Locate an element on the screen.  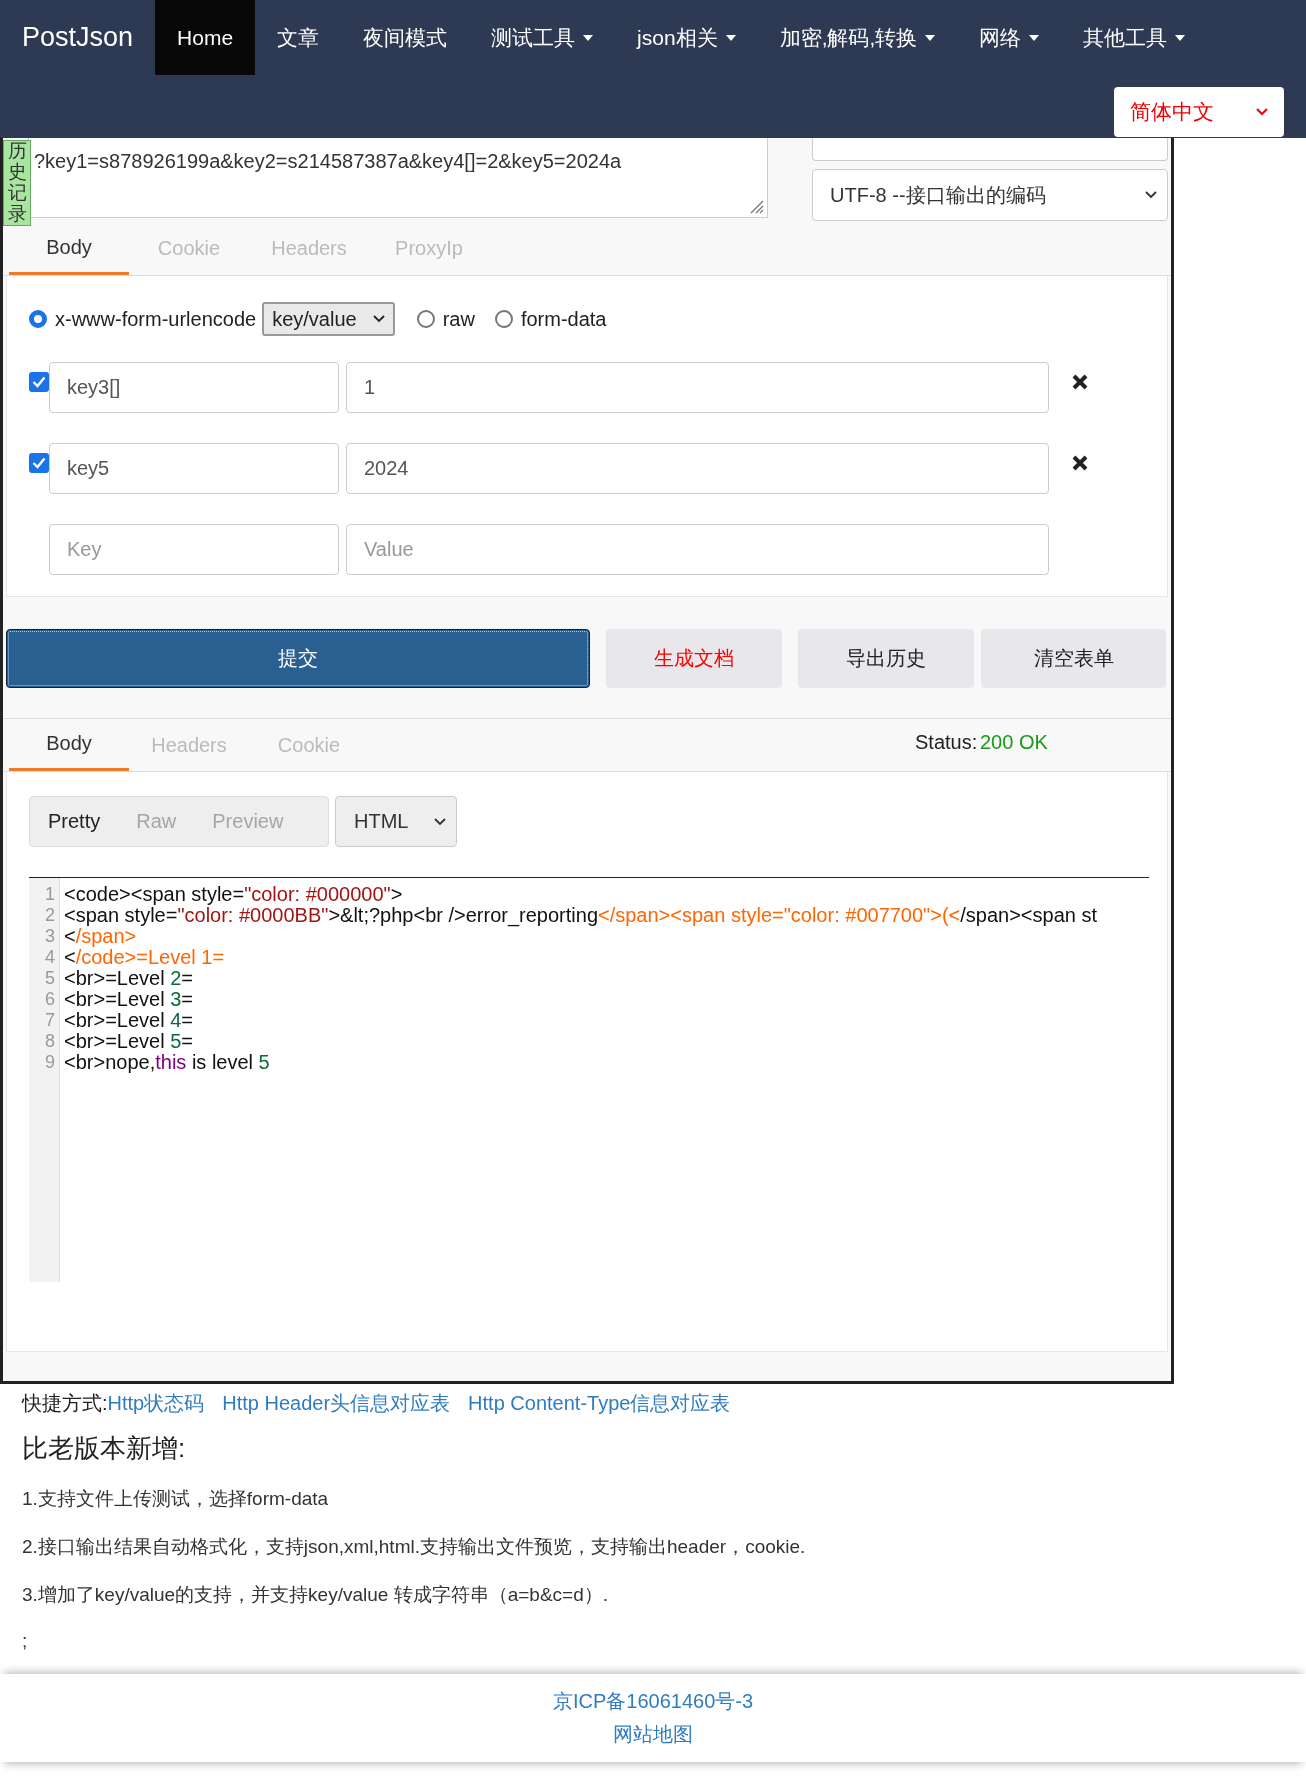
value-field: 1 is located at coordinates (697, 387).